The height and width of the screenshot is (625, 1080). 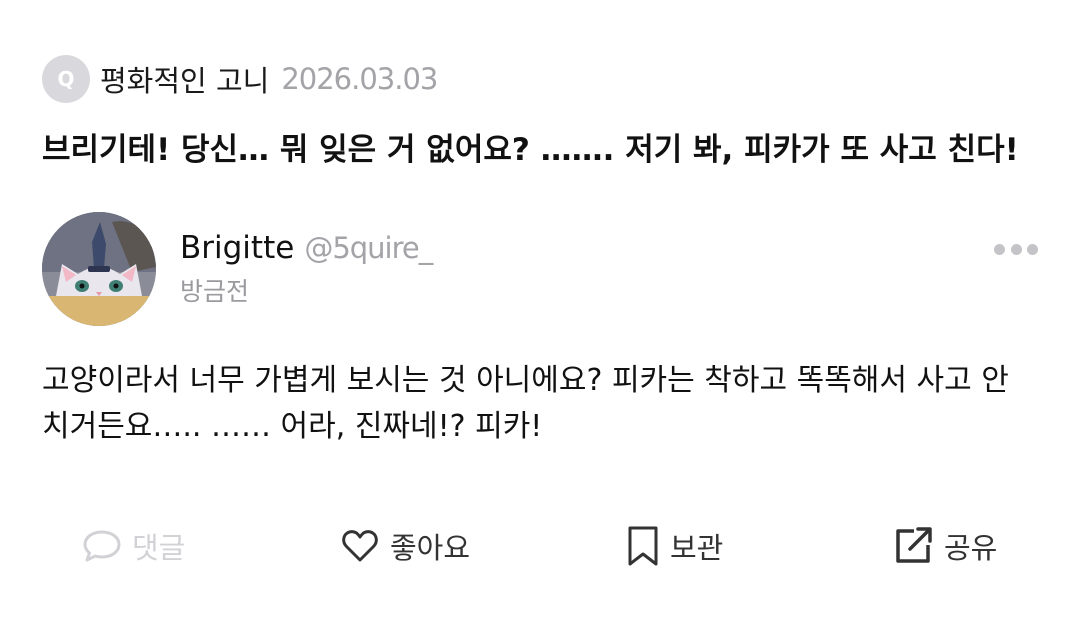 I want to click on answer-name-row: Brigitte @5quire_, so click(x=306, y=248).